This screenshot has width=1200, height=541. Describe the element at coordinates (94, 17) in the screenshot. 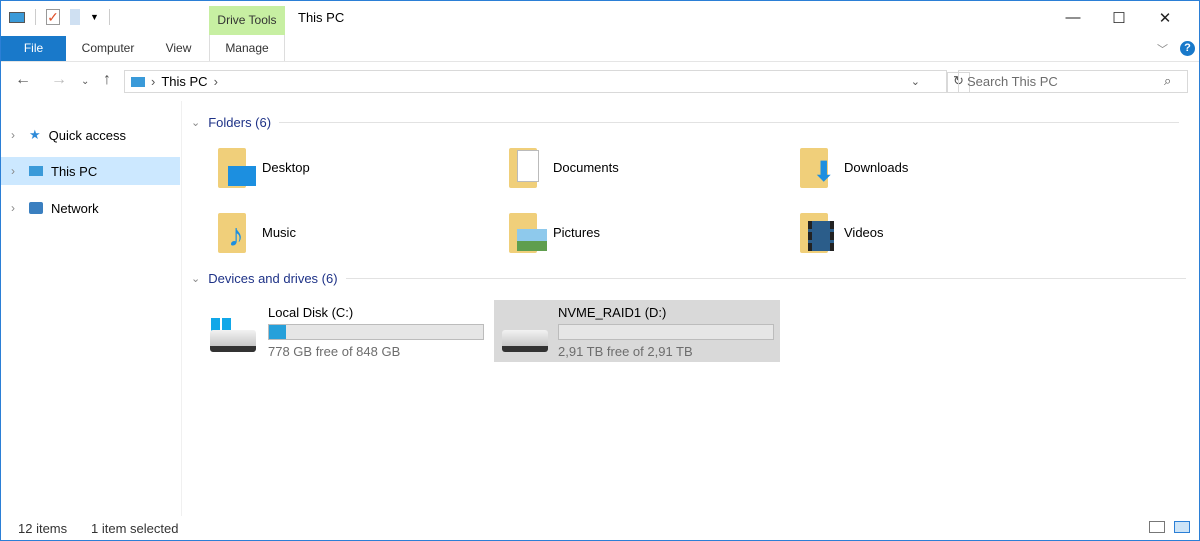

I see `customize-dropdown-icon: ▼` at that location.